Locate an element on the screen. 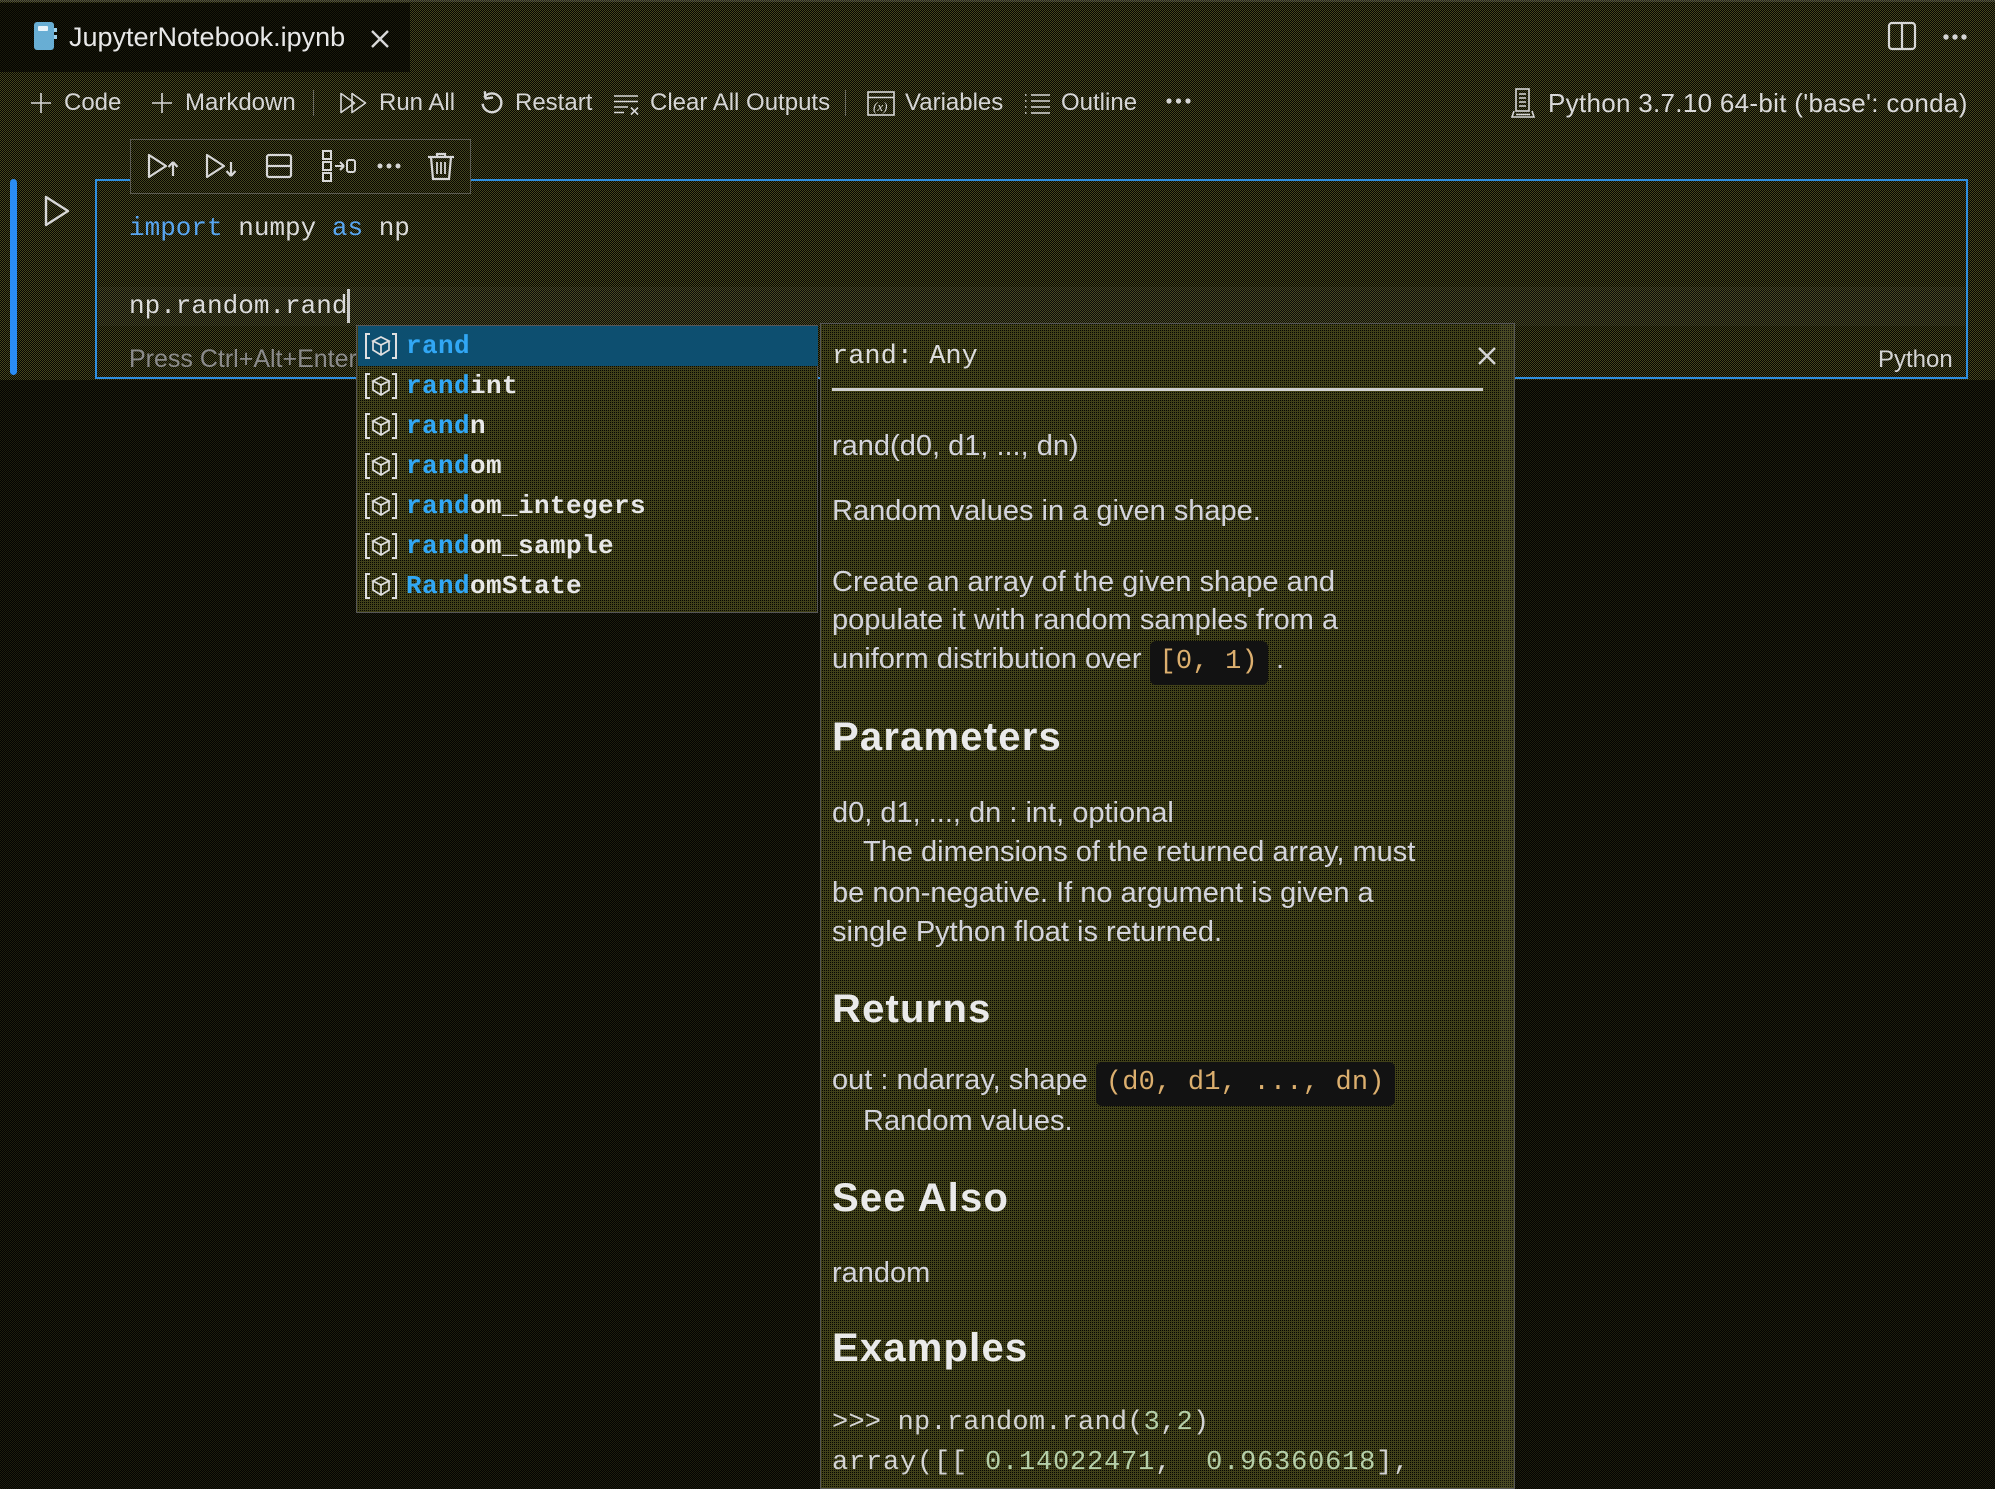 This screenshot has height=1489, width=1995. svg-text: (x) is located at coordinates (880, 106).